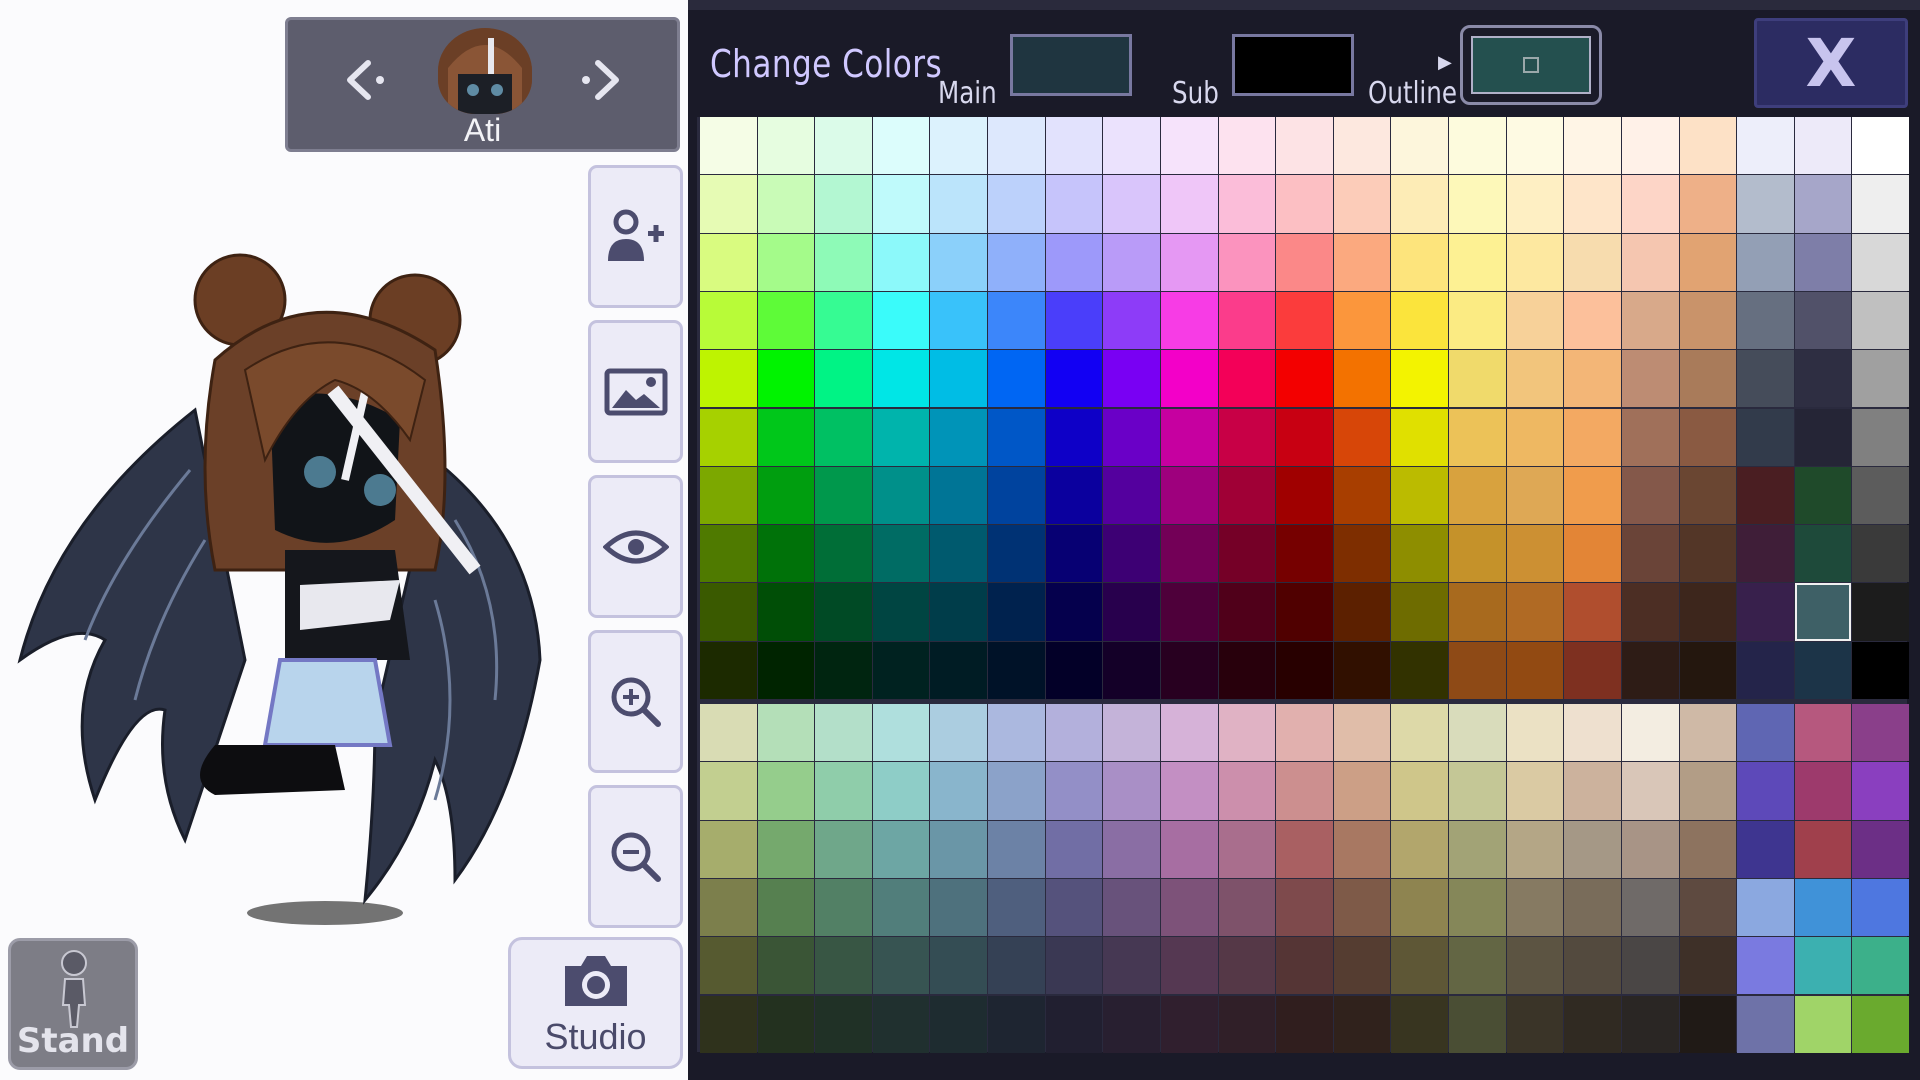  What do you see at coordinates (635, 546) in the screenshot?
I see `visibility-button` at bounding box center [635, 546].